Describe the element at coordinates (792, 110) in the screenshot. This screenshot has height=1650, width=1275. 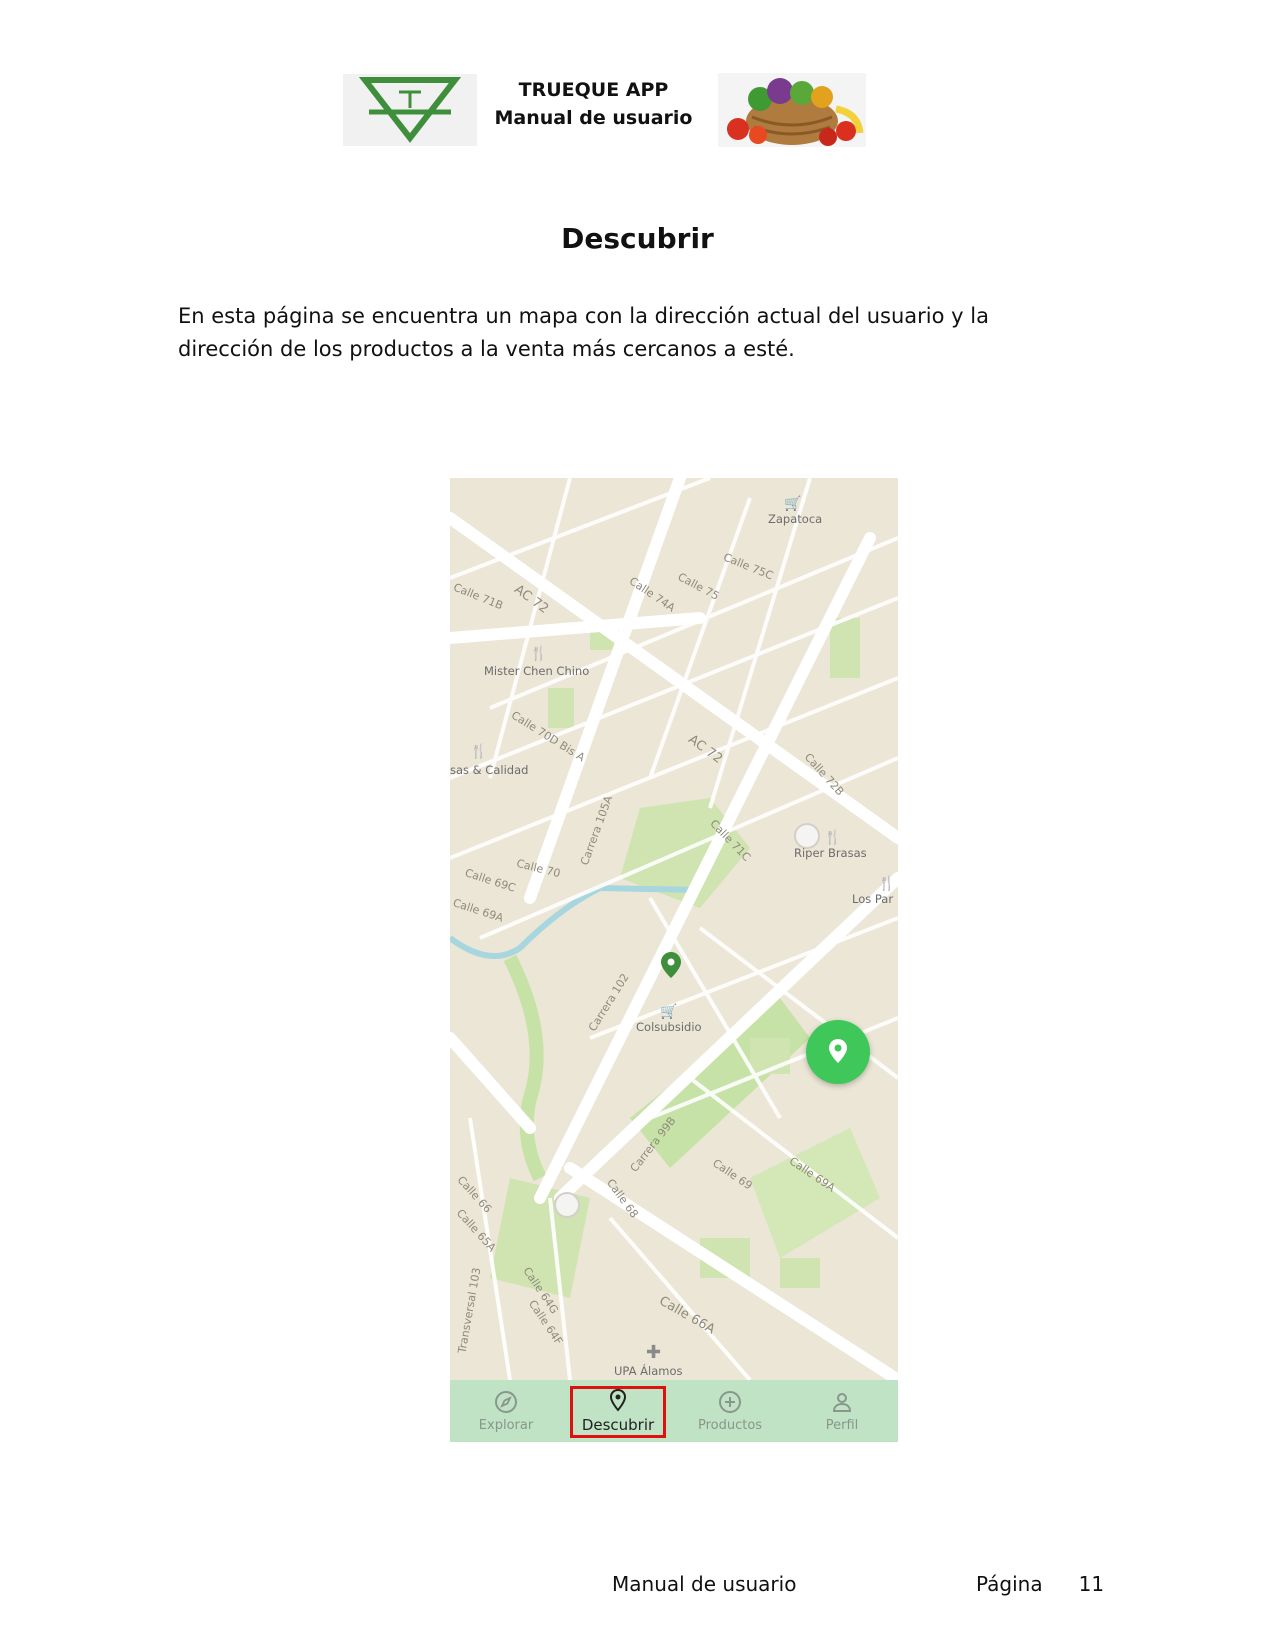
I see `vegetable-basket-image` at that location.